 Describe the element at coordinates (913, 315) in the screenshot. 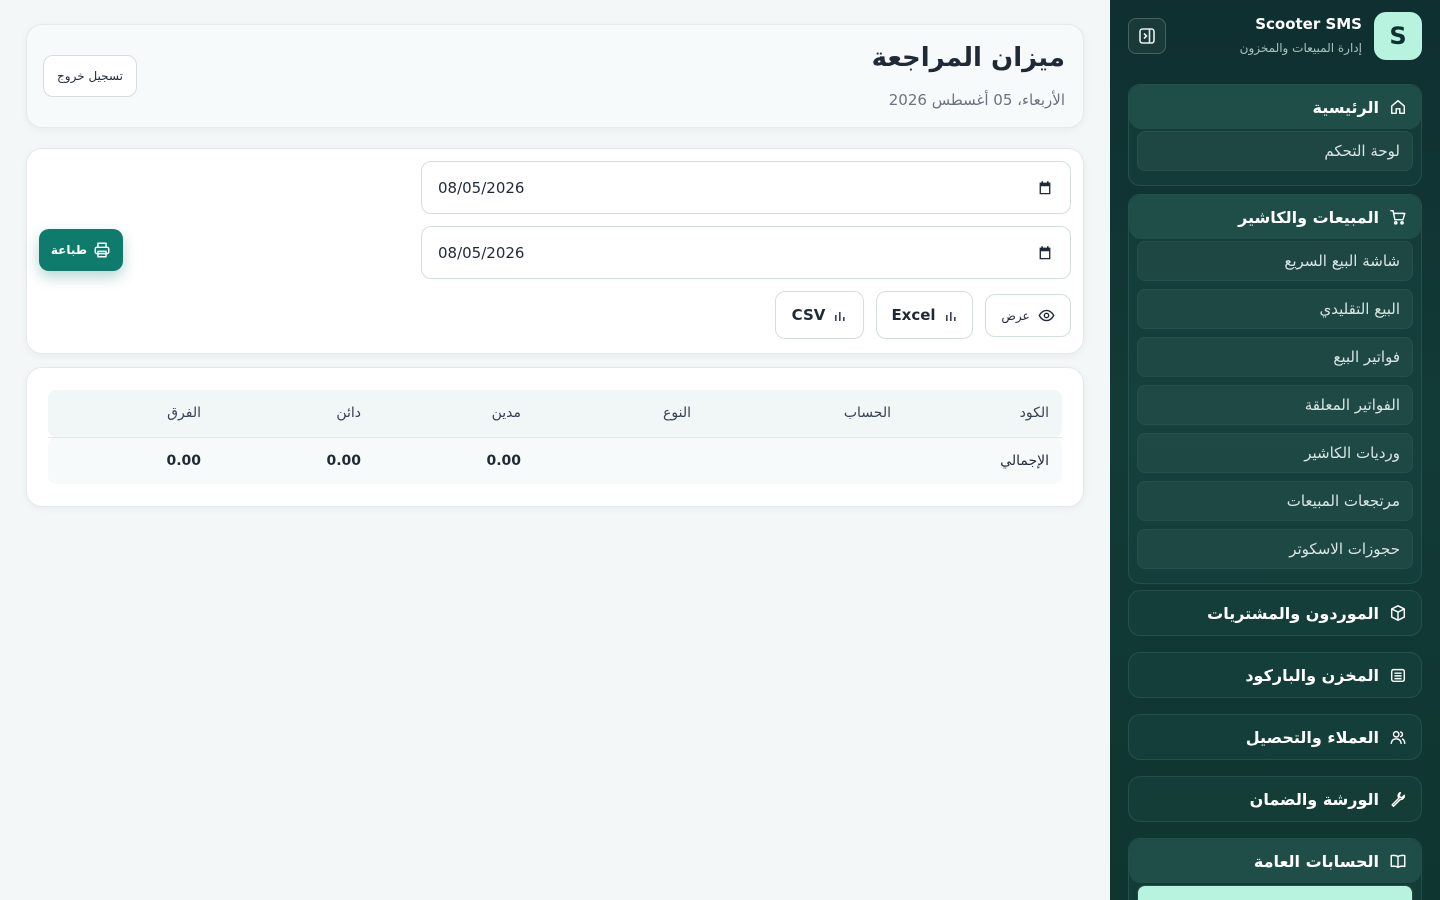

I see `export-excel-label: Excel` at that location.